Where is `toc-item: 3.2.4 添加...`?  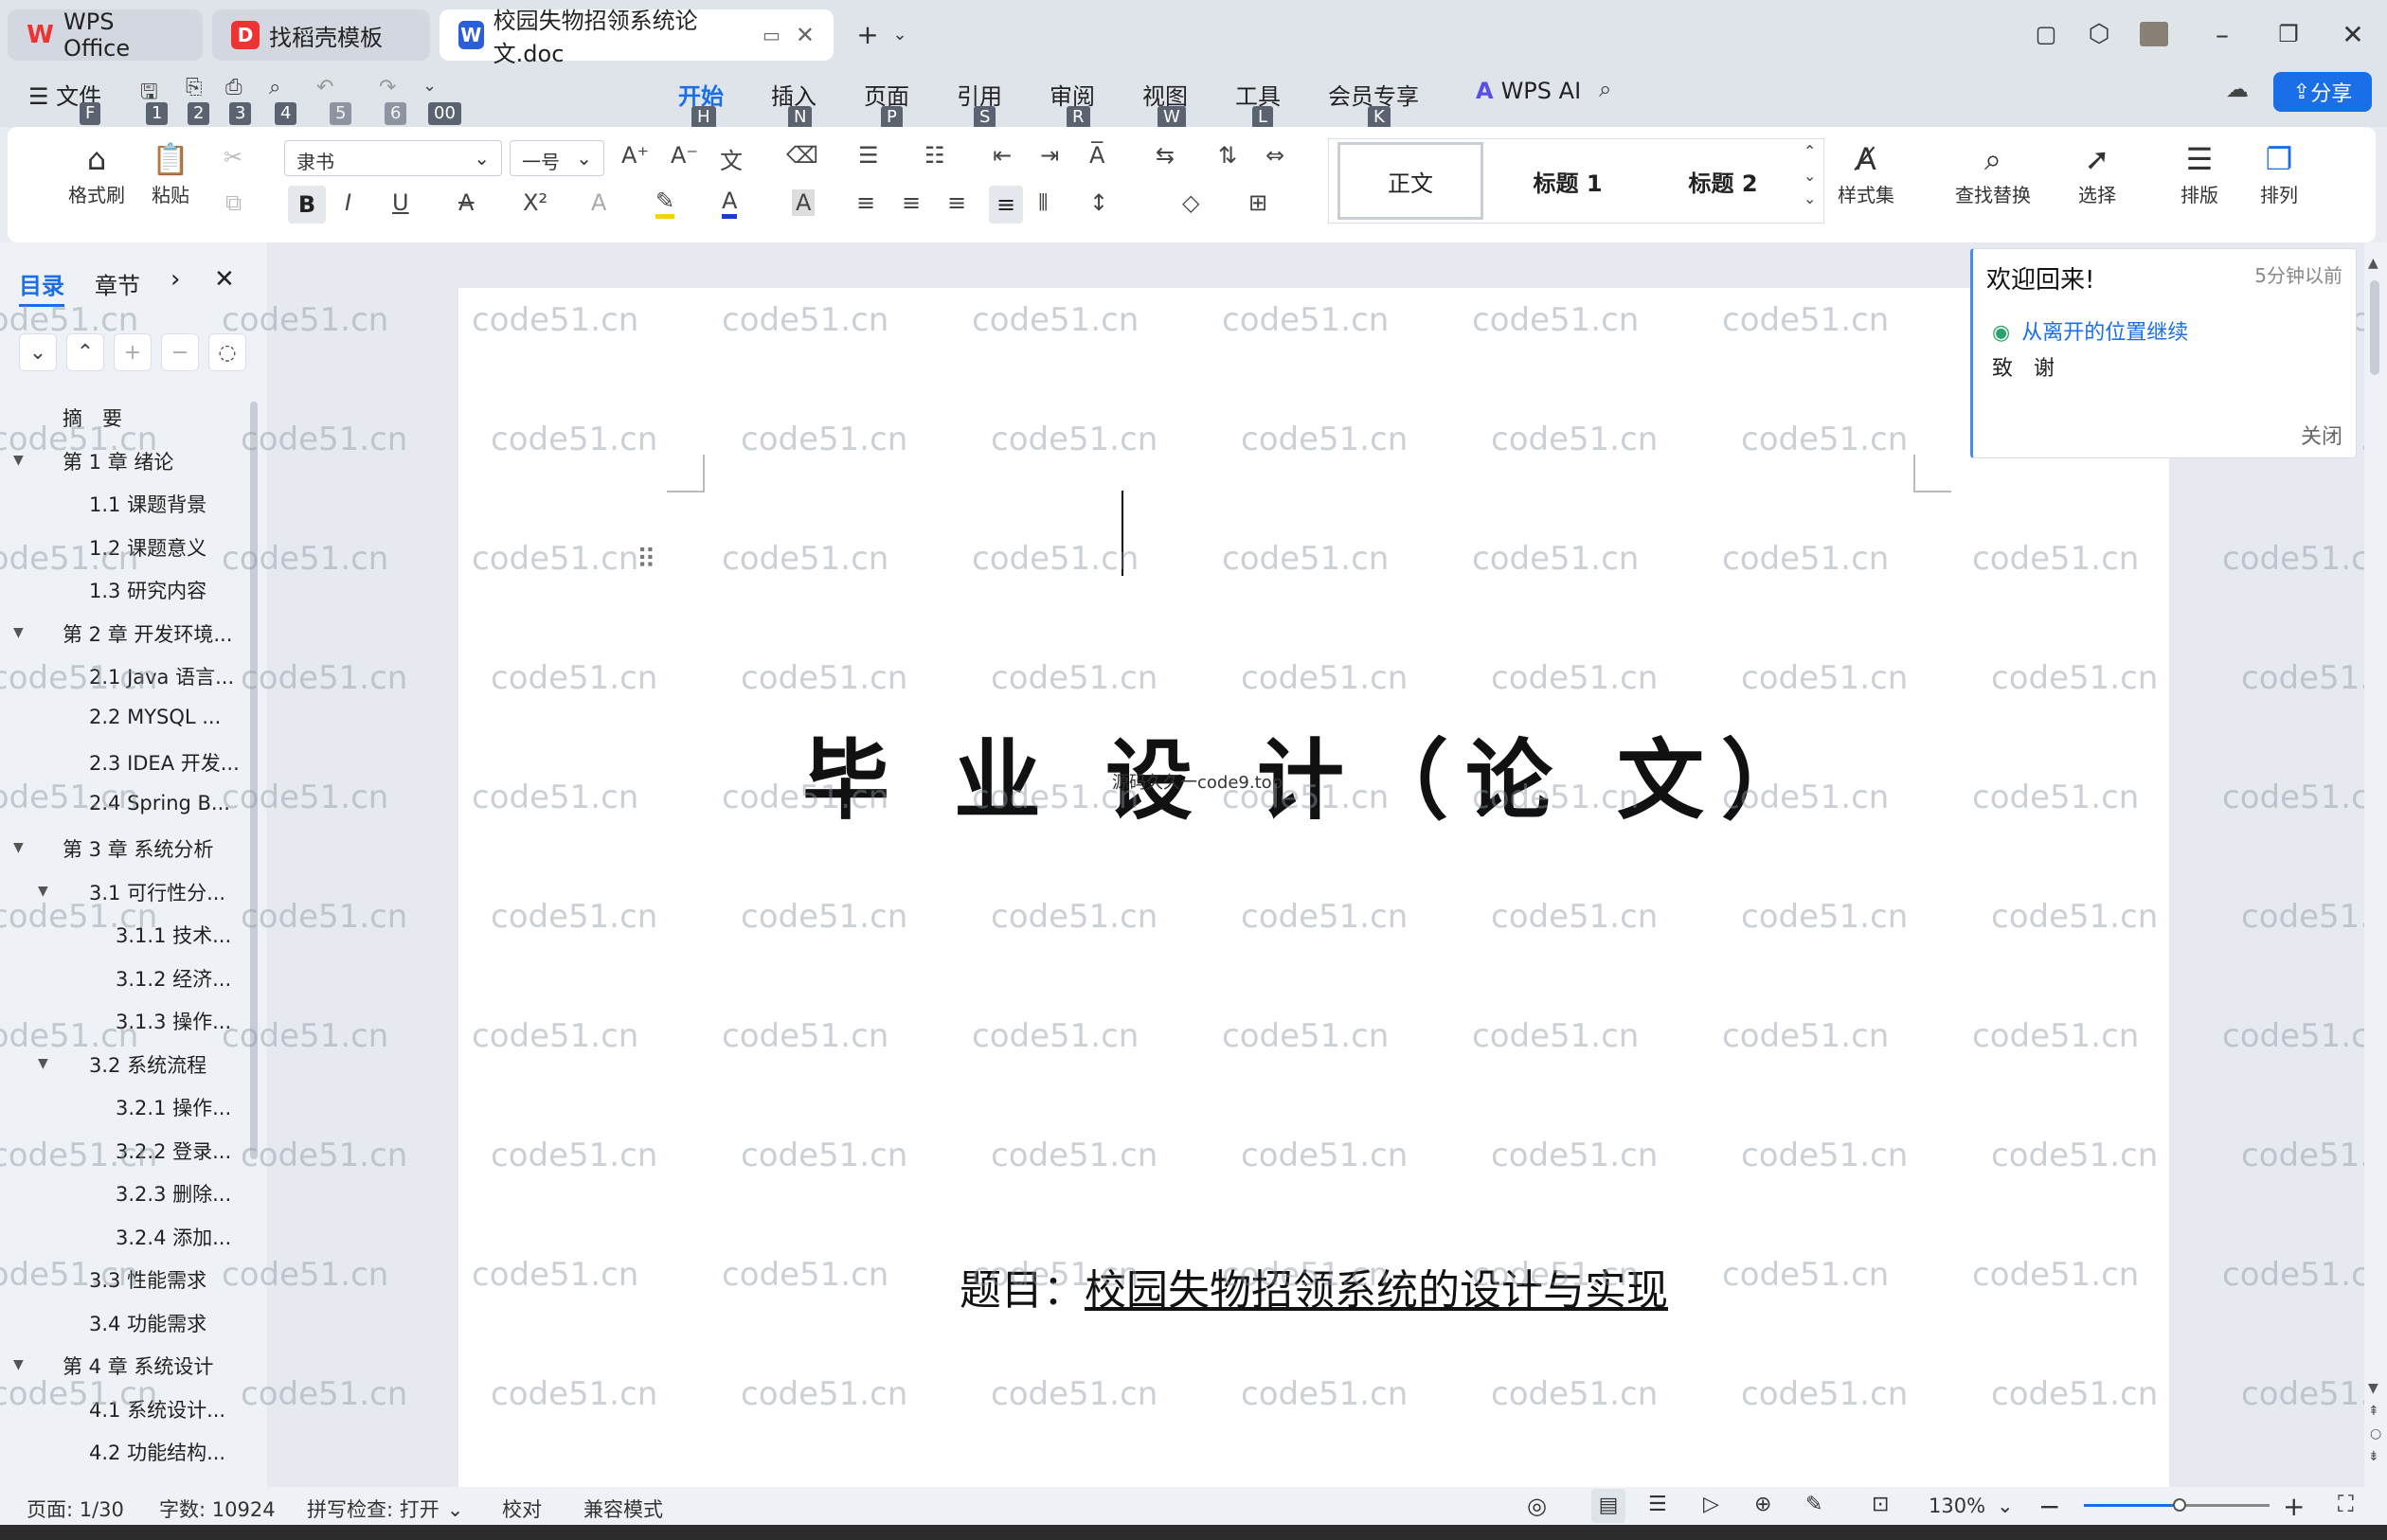
toc-item: 3.2.4 添加... is located at coordinates (173, 1237).